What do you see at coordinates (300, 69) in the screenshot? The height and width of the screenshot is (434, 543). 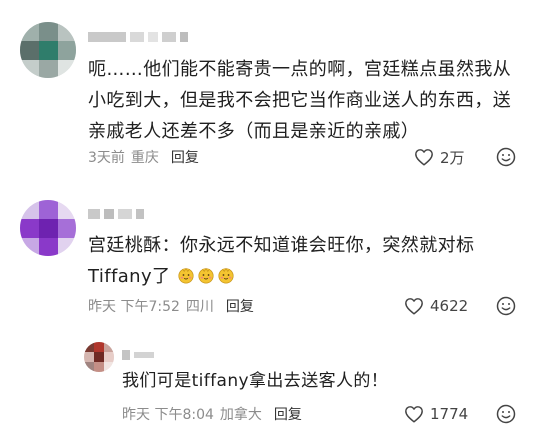 I see `comment-line: 呃……他们能不能寄贵一点的啊，宫廷糕点虽然我从` at bounding box center [300, 69].